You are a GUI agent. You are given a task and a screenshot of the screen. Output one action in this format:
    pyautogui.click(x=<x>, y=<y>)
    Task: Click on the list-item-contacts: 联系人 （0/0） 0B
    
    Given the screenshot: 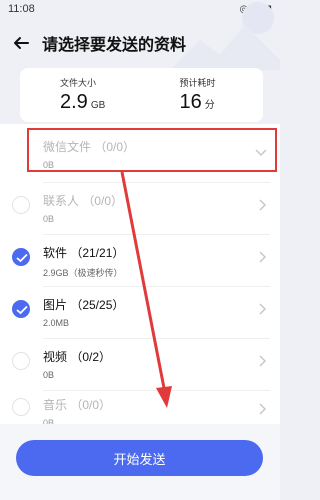 What is the action you would take?
    pyautogui.click(x=140, y=212)
    